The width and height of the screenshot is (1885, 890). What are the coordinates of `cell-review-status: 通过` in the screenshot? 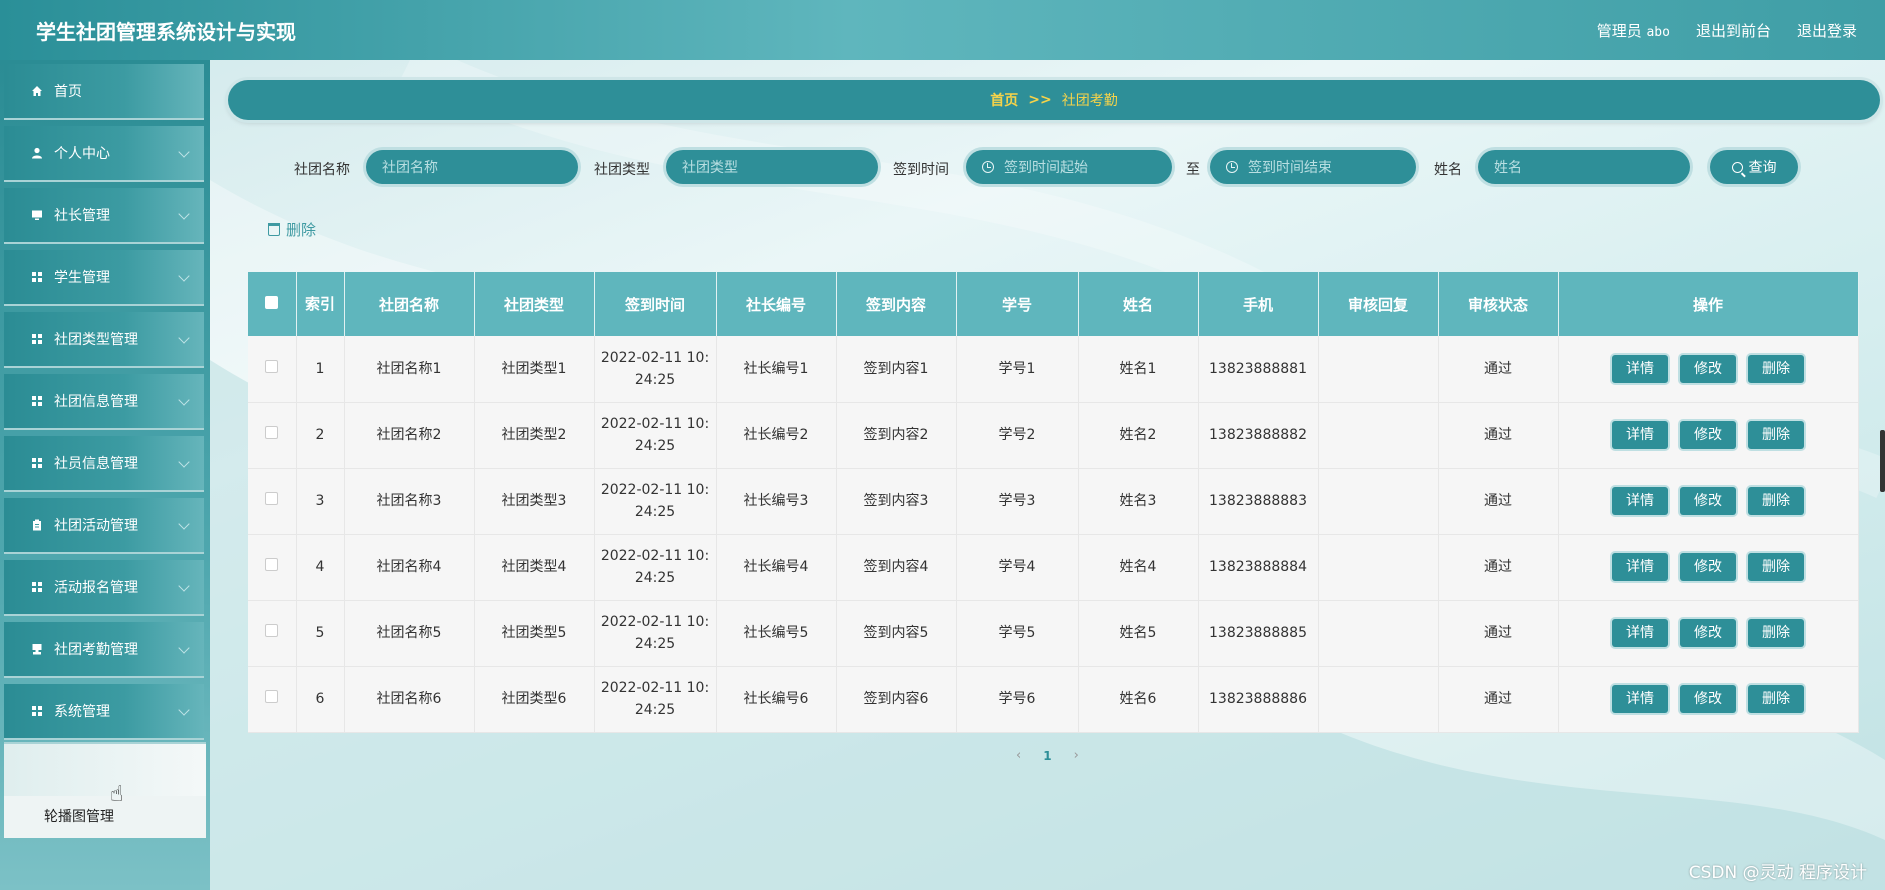 It's located at (1498, 633).